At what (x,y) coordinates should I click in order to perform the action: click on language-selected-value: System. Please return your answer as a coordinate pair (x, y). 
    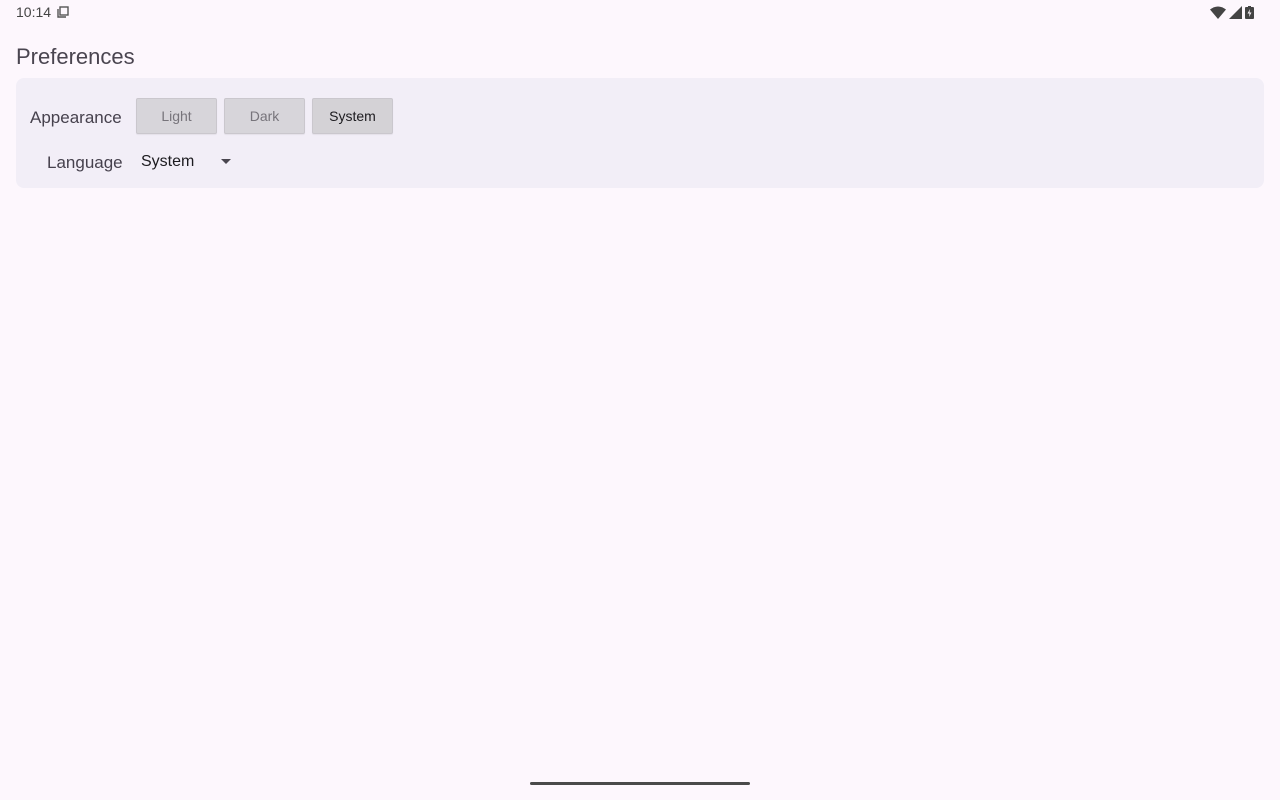
    Looking at the image, I should click on (168, 161).